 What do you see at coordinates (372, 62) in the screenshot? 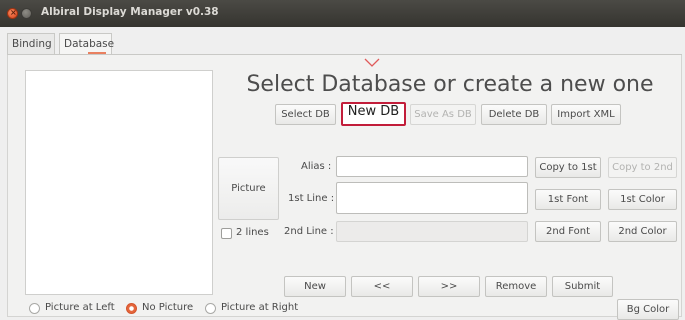
I see `chevron-down-icon` at bounding box center [372, 62].